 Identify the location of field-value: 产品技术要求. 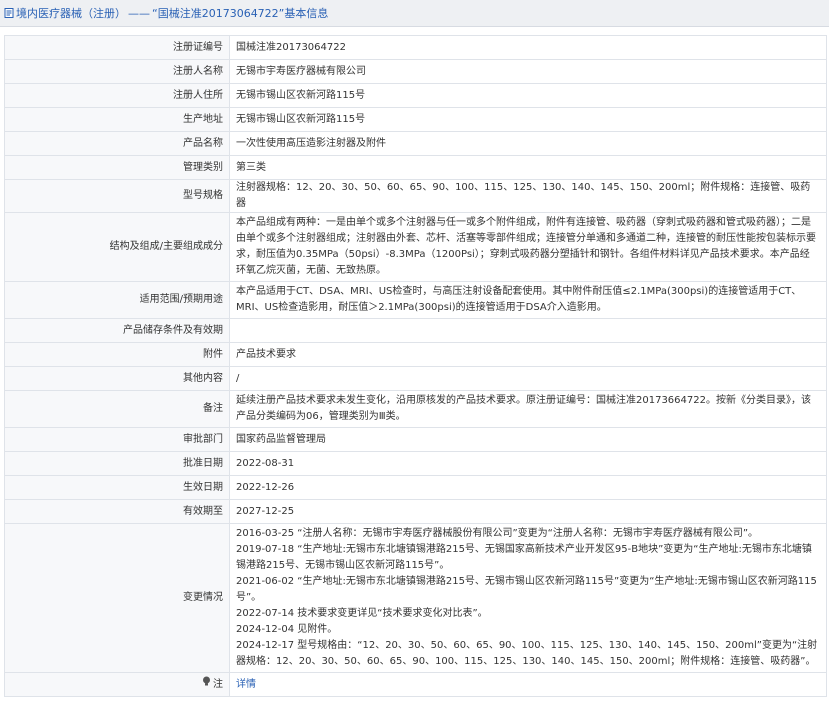
(528, 354).